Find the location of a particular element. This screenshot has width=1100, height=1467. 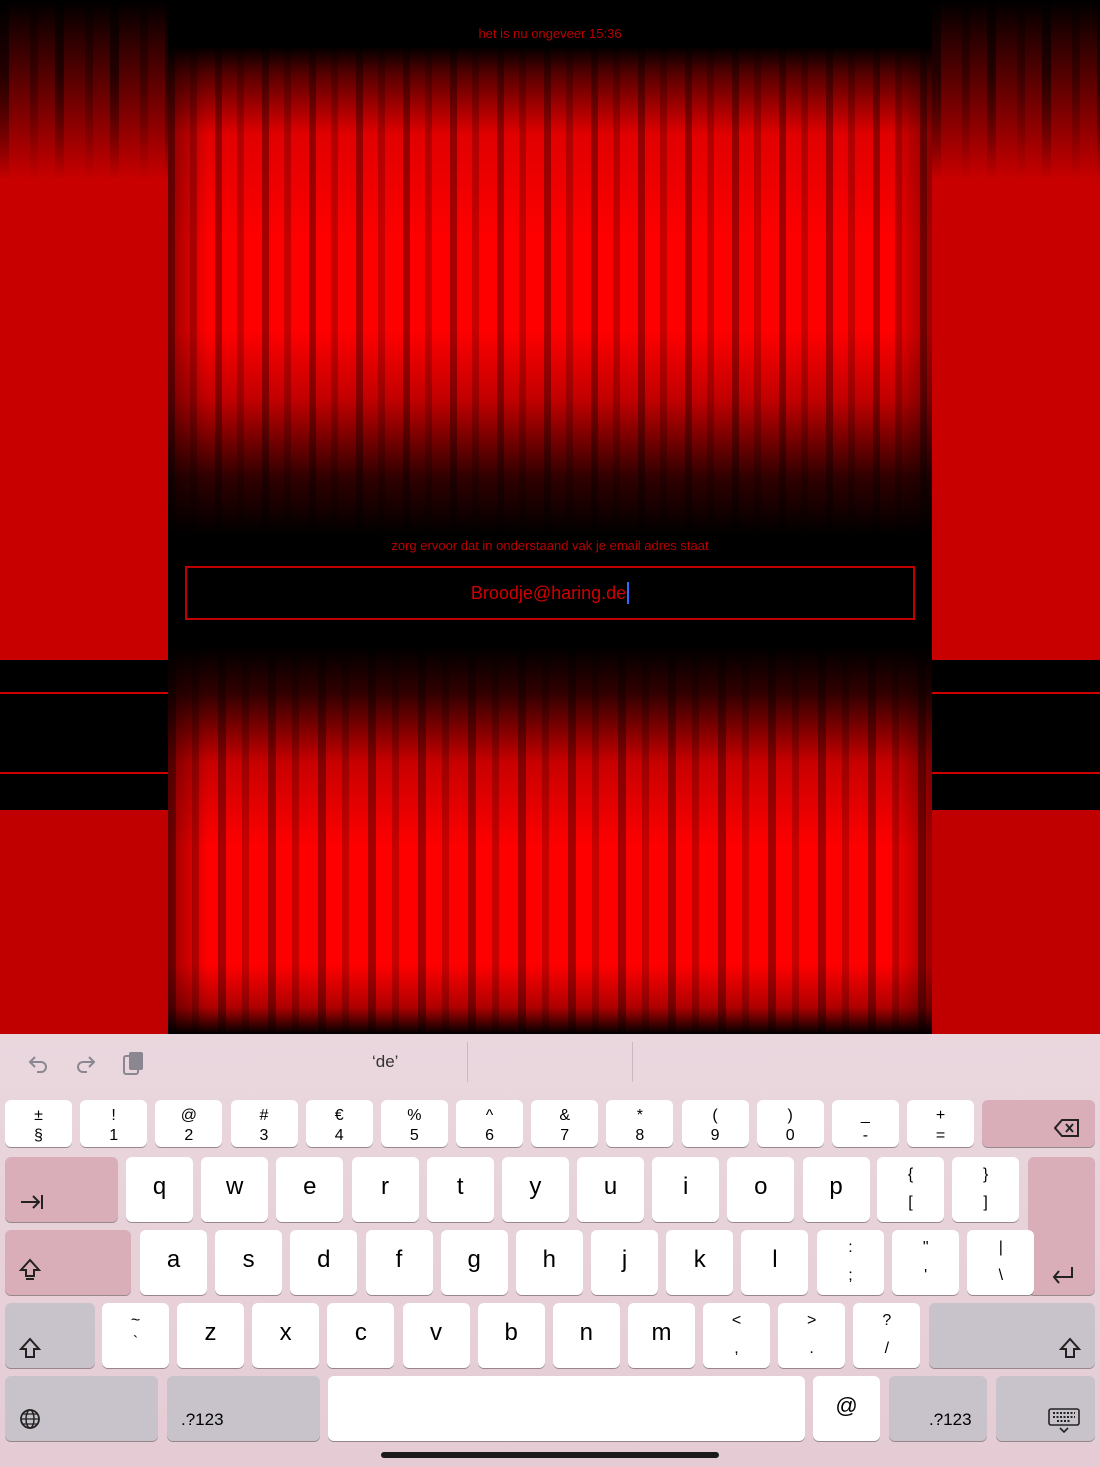

email-input: Broodje@haring.de is located at coordinates (550, 593).